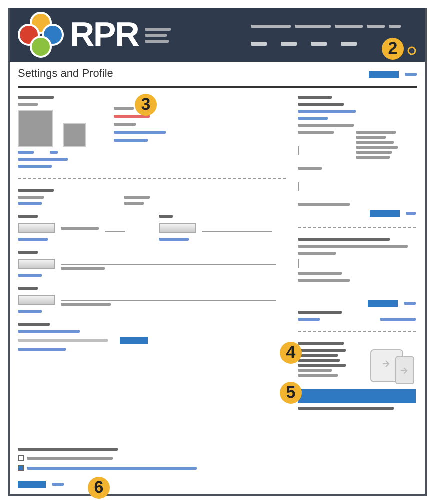 The height and width of the screenshot is (502, 429). What do you see at coordinates (393, 367) in the screenshot?
I see `devices-icon` at bounding box center [393, 367].